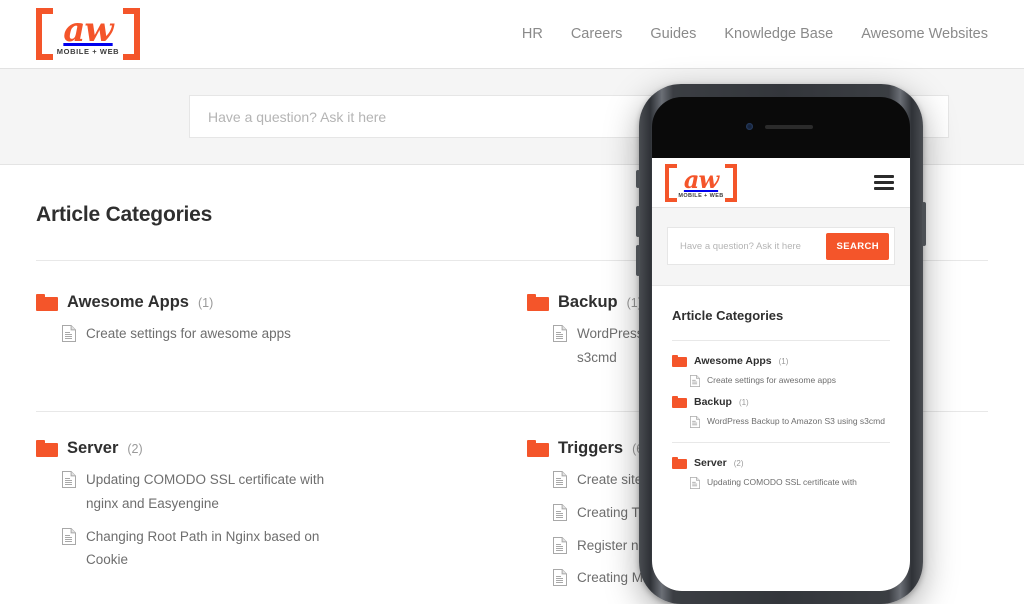  Describe the element at coordinates (924, 224) in the screenshot. I see `phone-power-button` at that location.